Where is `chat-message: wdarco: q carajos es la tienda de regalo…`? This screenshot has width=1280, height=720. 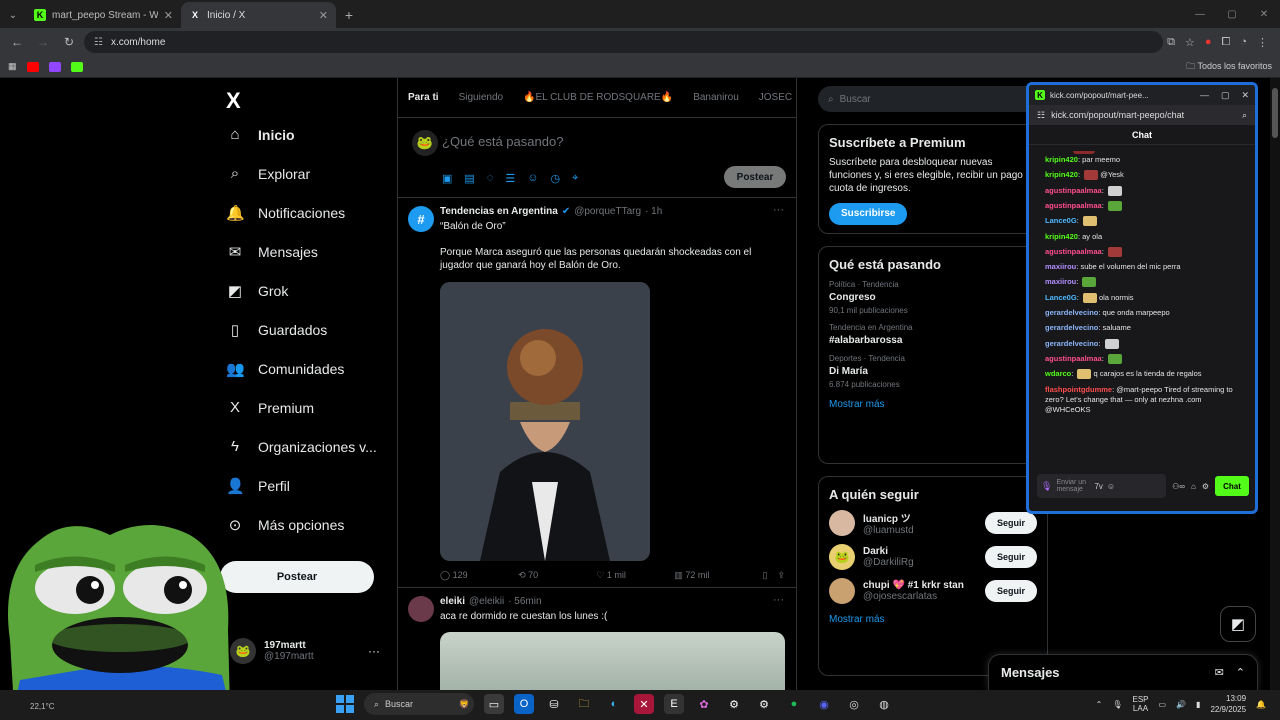 chat-message: wdarco: q carajos es la tienda de regalo… is located at coordinates (1144, 374).